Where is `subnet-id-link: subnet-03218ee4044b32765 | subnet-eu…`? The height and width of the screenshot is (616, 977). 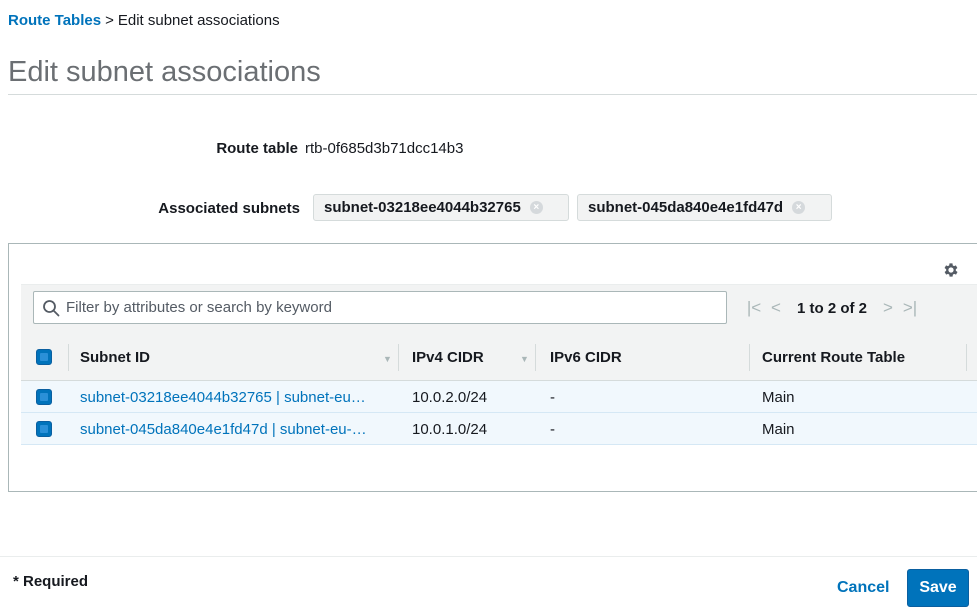
subnet-id-link: subnet-03218ee4044b32765 | subnet-eu… is located at coordinates (223, 397).